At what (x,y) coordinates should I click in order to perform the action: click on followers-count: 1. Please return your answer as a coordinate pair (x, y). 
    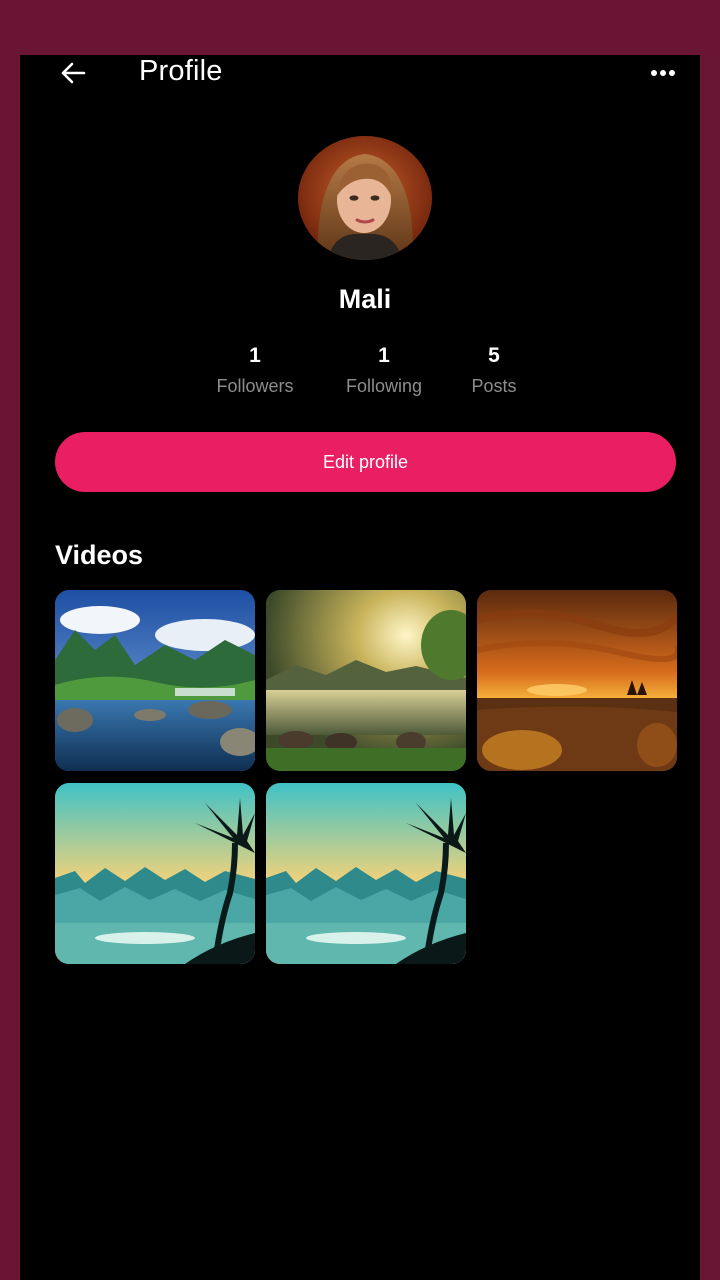
    Looking at the image, I should click on (255, 355).